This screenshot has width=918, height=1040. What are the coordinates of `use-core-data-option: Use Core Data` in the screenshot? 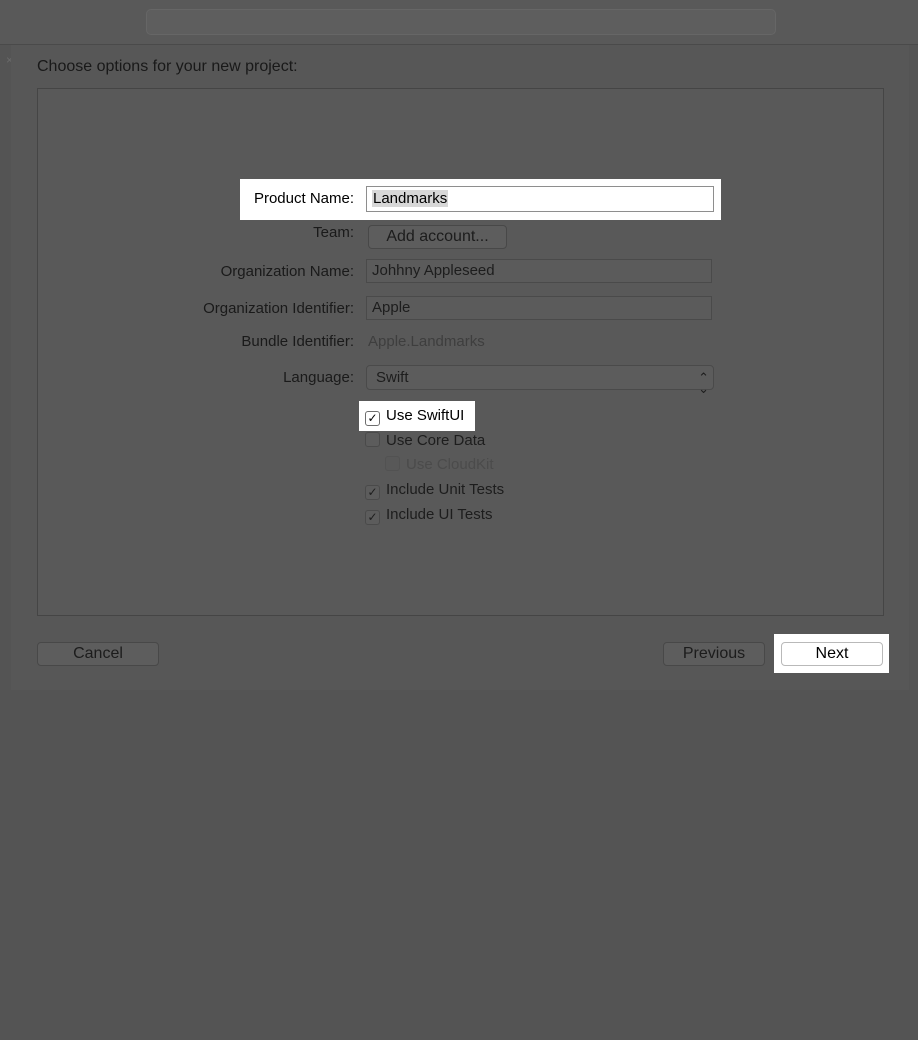 It's located at (425, 441).